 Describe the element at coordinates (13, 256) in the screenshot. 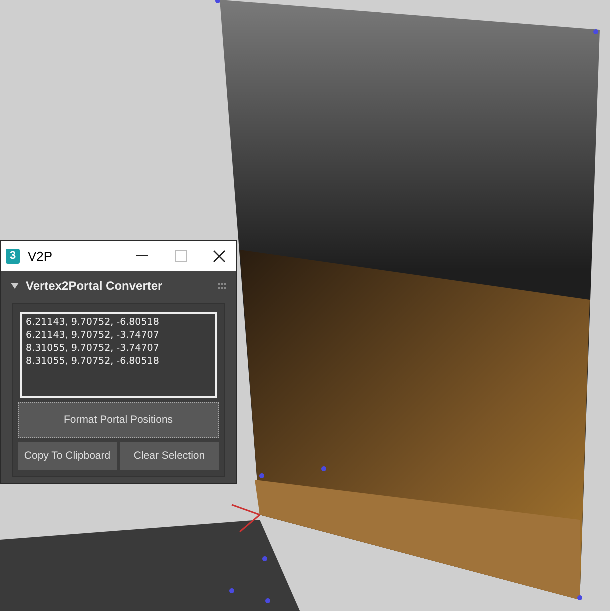

I see `app-icon: 3` at that location.